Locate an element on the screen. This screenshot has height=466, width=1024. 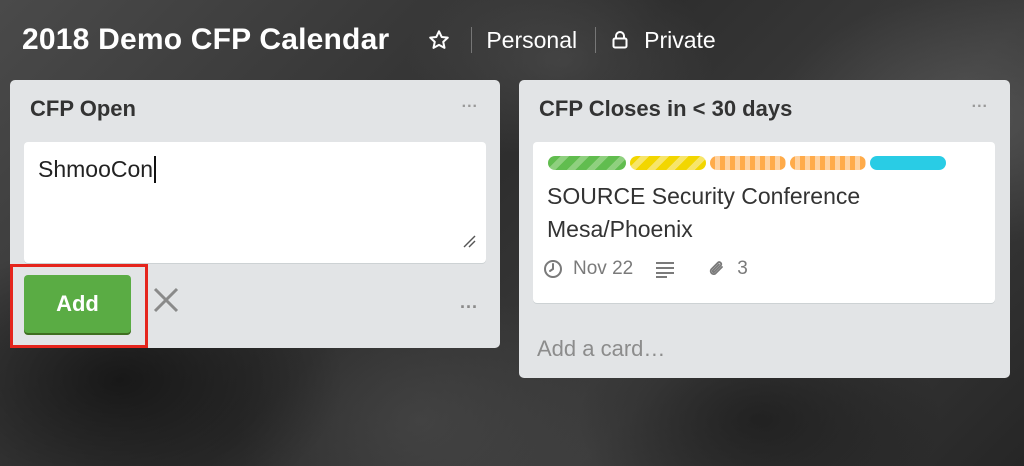
privacy-button: Private is located at coordinates (663, 40).